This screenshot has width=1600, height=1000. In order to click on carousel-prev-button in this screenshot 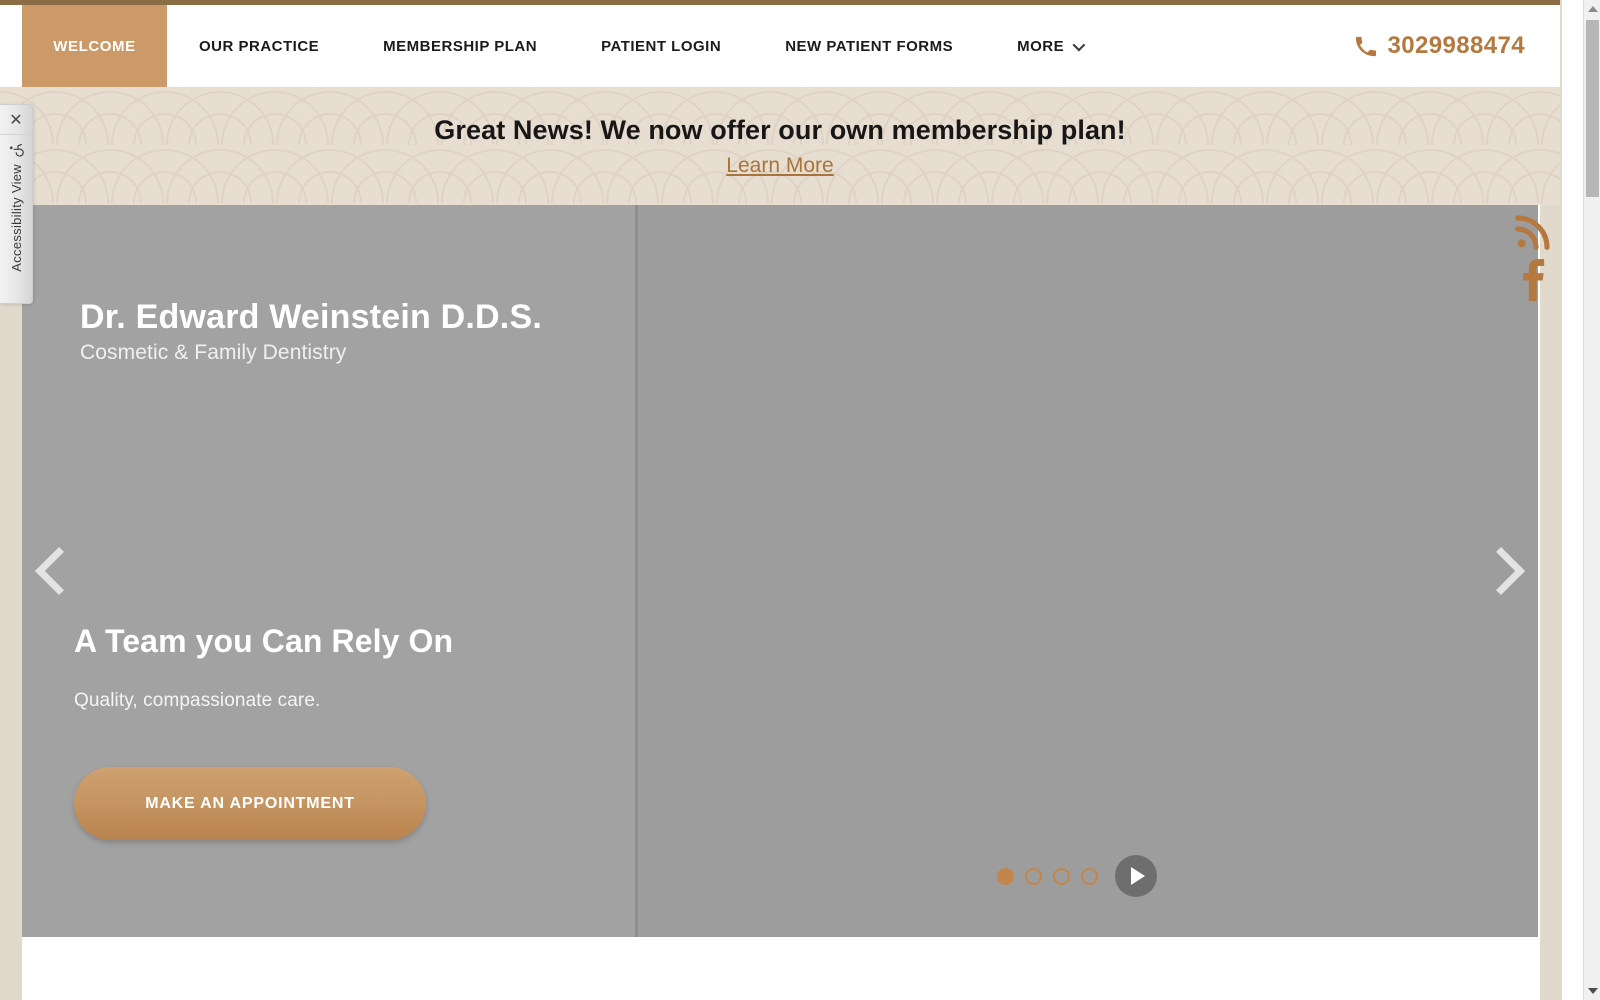, I will do `click(59, 571)`.